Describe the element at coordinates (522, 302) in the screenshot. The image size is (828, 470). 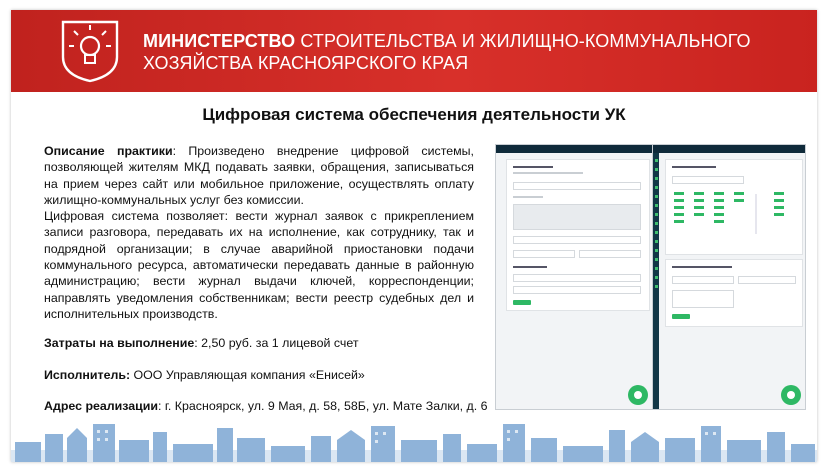
I see `submit-button` at that location.